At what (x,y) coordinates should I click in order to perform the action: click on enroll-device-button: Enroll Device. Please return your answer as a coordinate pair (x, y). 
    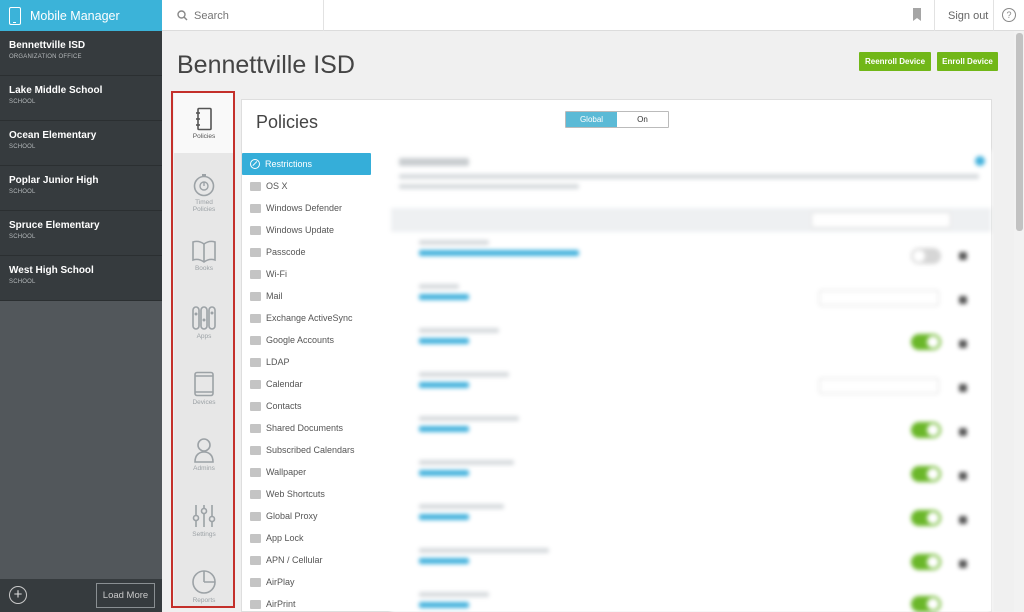
    Looking at the image, I should click on (967, 61).